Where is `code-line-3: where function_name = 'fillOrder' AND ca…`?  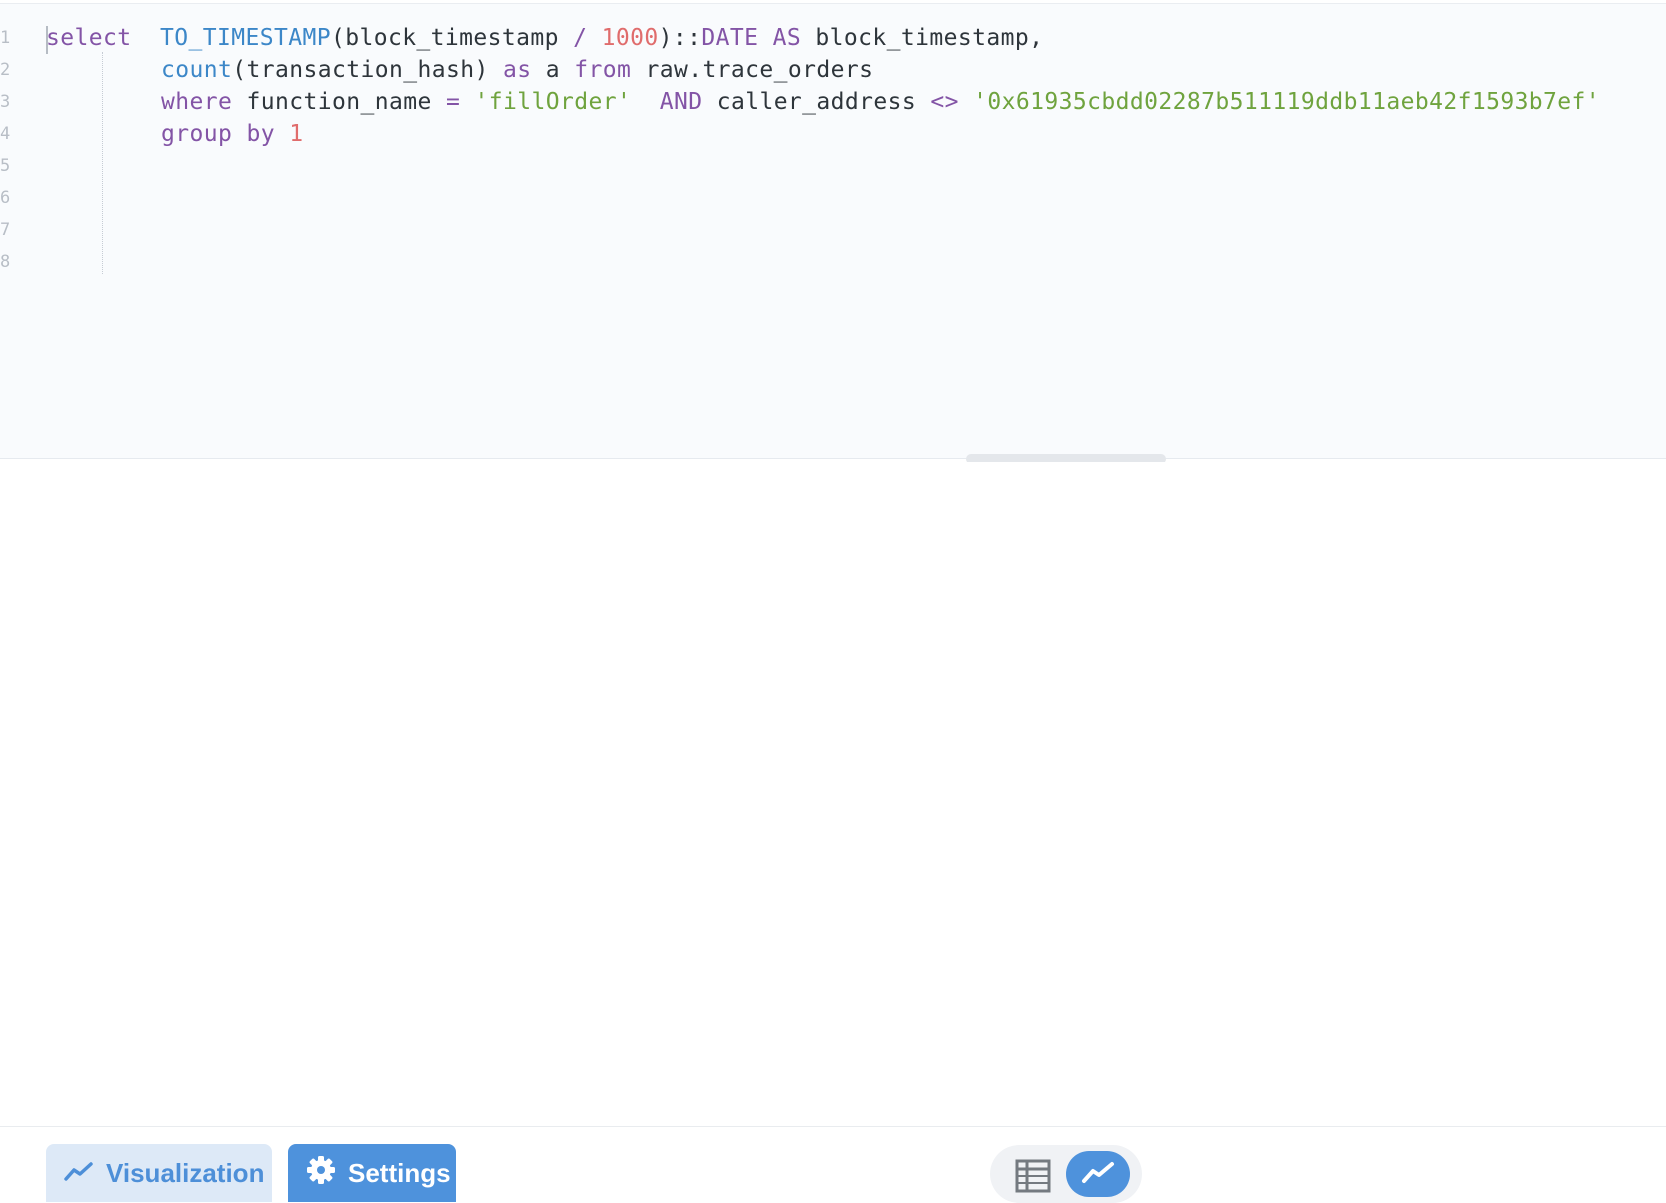
code-line-3: where function_name = 'fillOrder' AND ca… is located at coordinates (880, 102).